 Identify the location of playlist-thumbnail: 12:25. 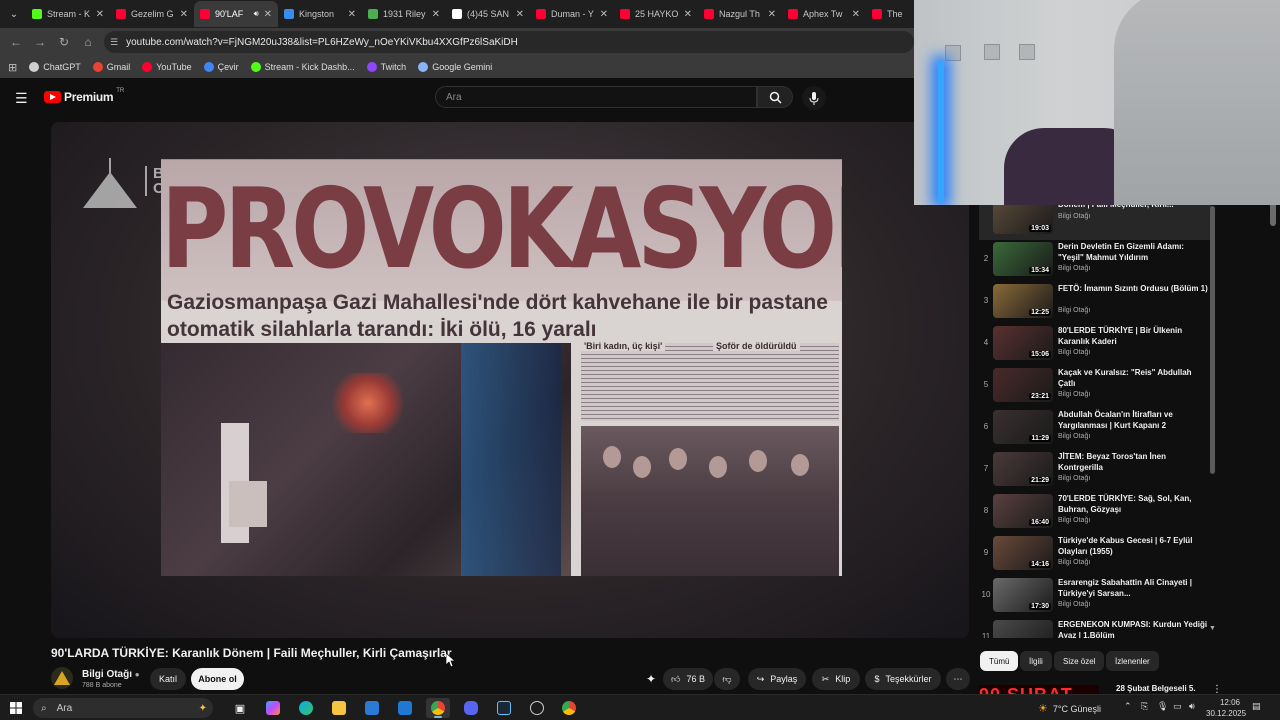
(1023, 301).